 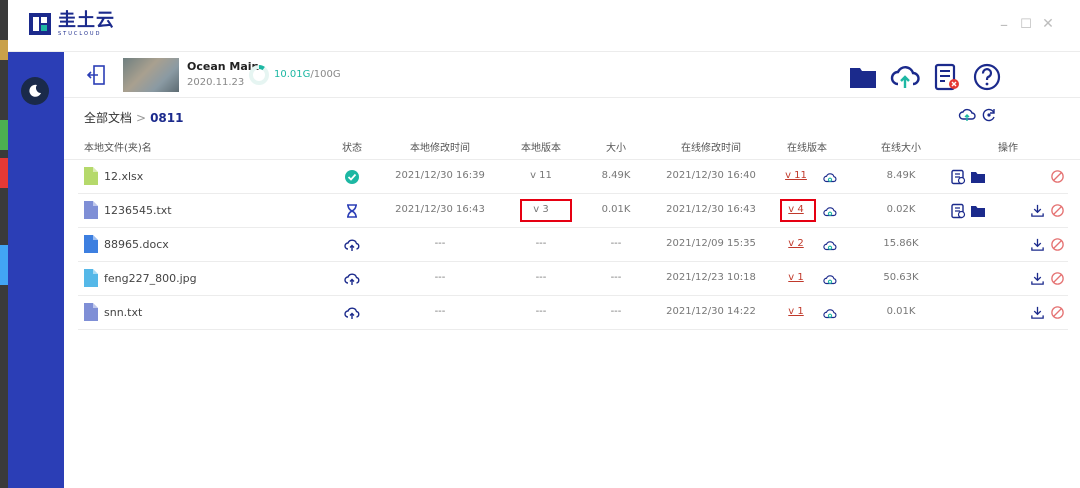 I want to click on local-version: v 11, so click(x=541, y=175).